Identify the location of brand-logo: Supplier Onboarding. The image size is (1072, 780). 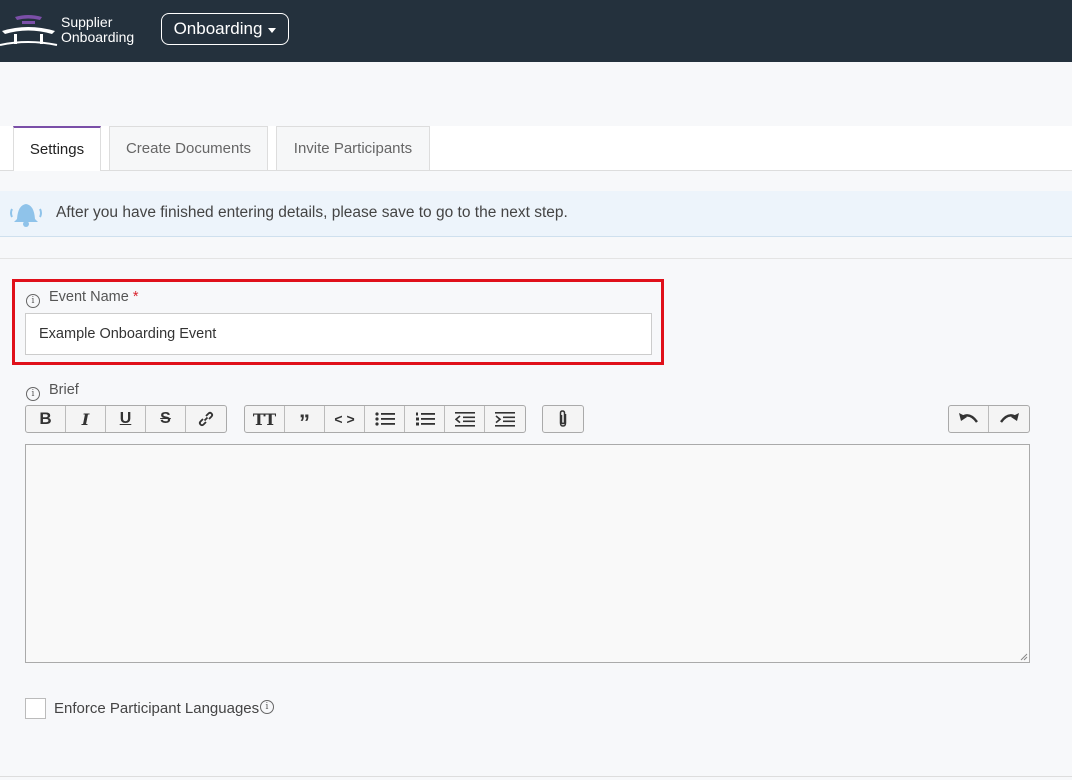
(70, 31).